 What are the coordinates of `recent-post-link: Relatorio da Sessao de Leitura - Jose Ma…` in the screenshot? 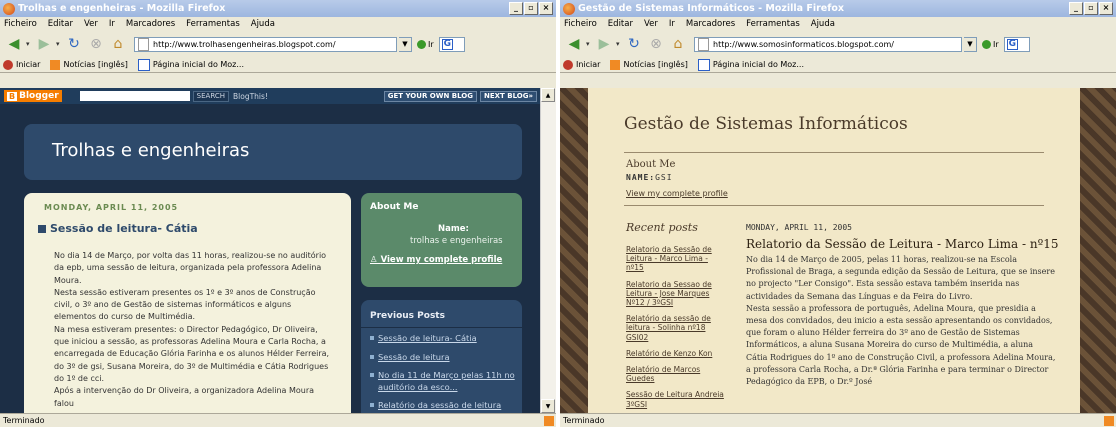 It's located at (675, 294).